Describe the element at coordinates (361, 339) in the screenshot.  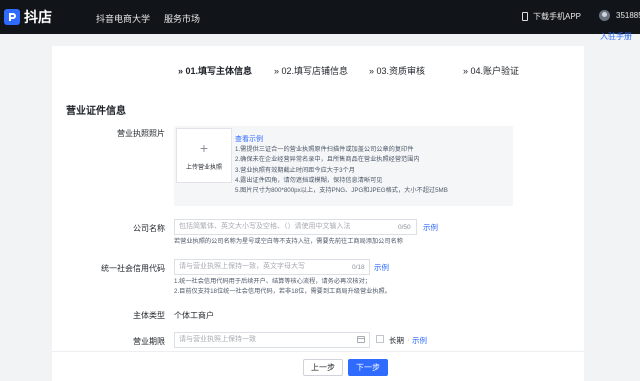
I see `calendar-icon` at that location.